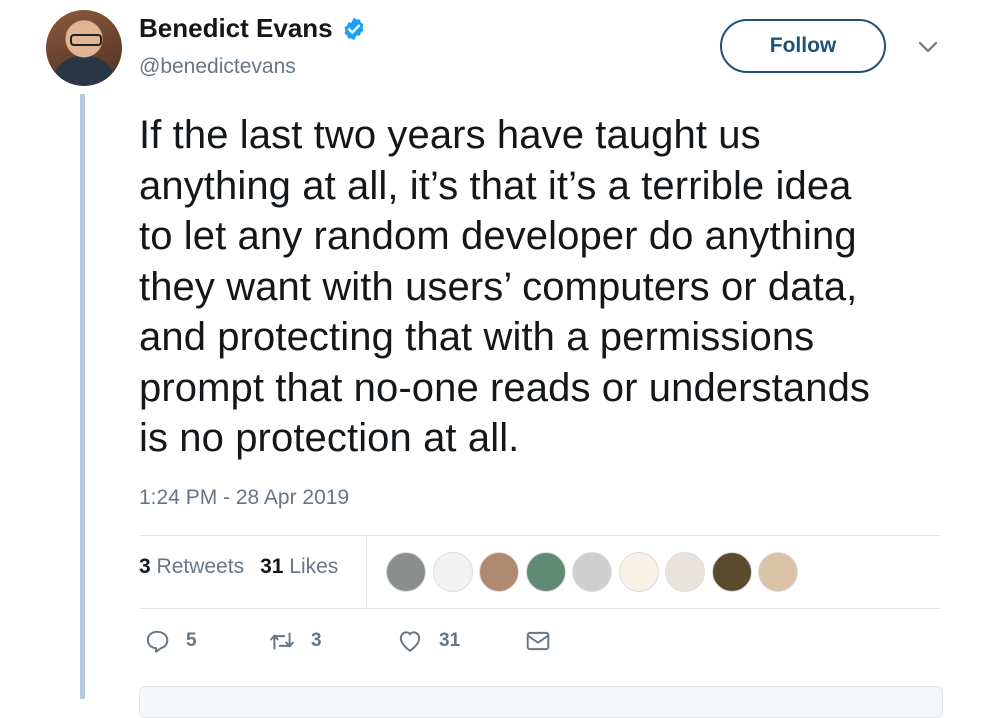  I want to click on envelope-icon, so click(538, 641).